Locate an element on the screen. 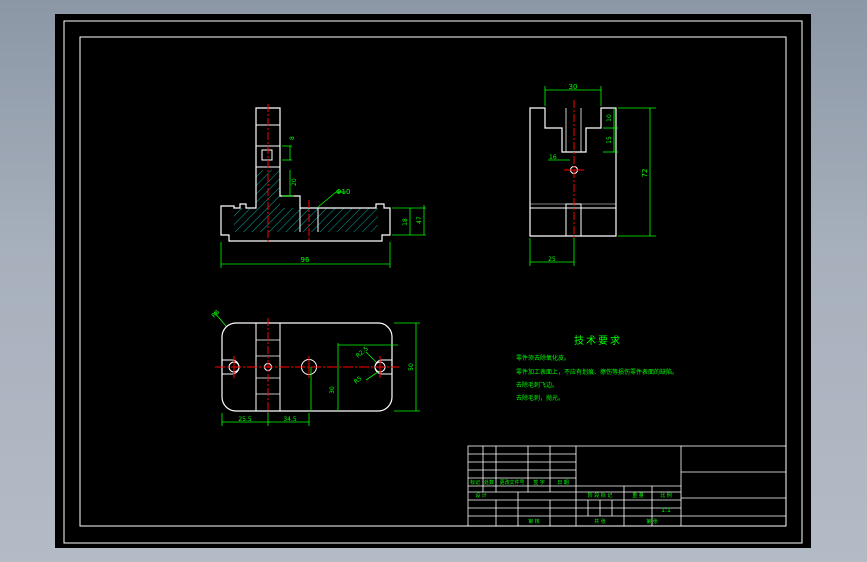 The width and height of the screenshot is (867, 562). tb-scale-label: 比 例 is located at coordinates (666, 495).